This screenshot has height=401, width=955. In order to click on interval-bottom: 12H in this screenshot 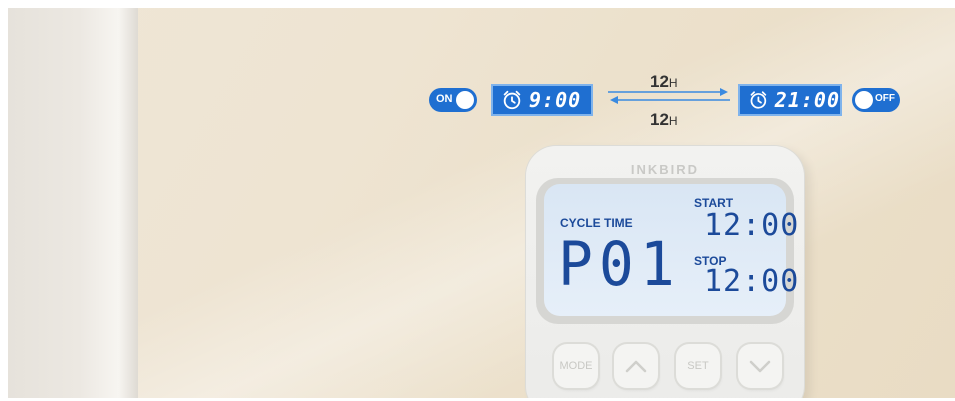, I will do `click(664, 120)`.